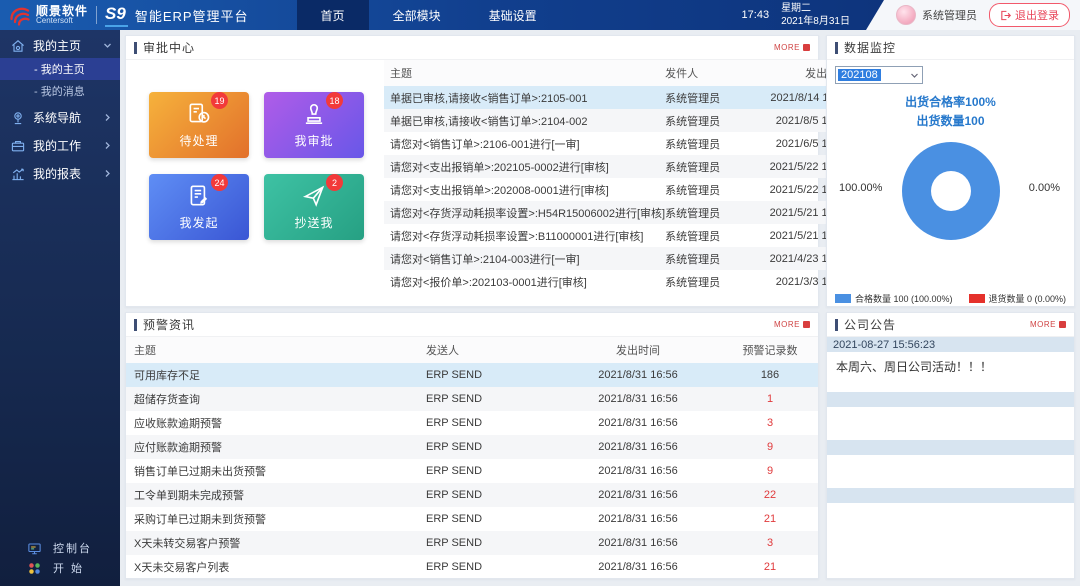  I want to click on sidebar-footer: 控制台 开 始, so click(60, 558).